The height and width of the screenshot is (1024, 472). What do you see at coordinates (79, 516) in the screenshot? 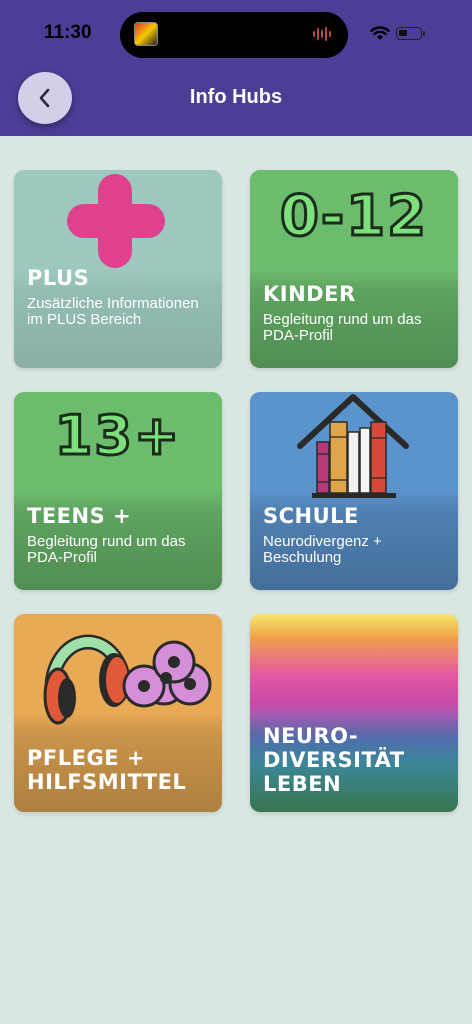
I see `card-title: TEENS +` at bounding box center [79, 516].